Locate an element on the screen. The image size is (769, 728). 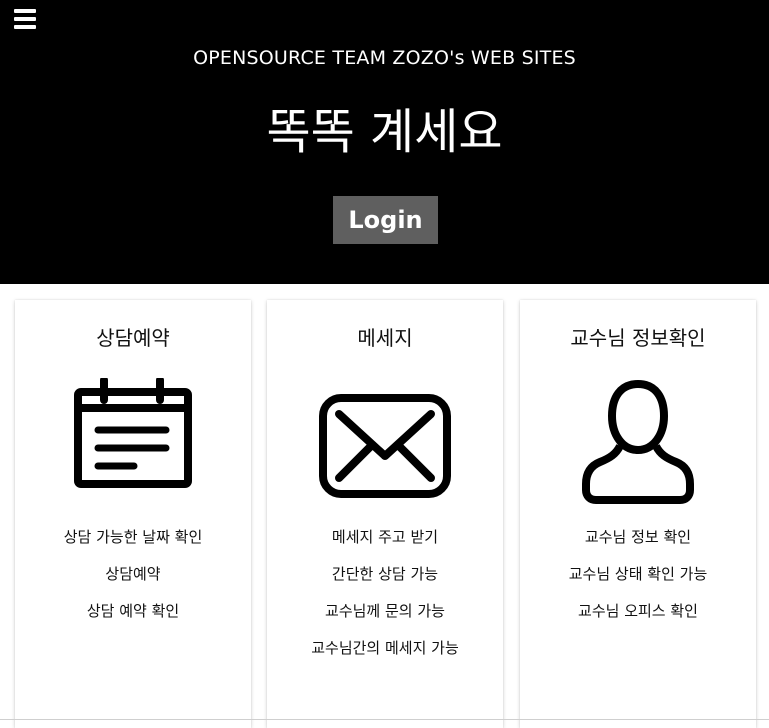
user-icon is located at coordinates (638, 441).